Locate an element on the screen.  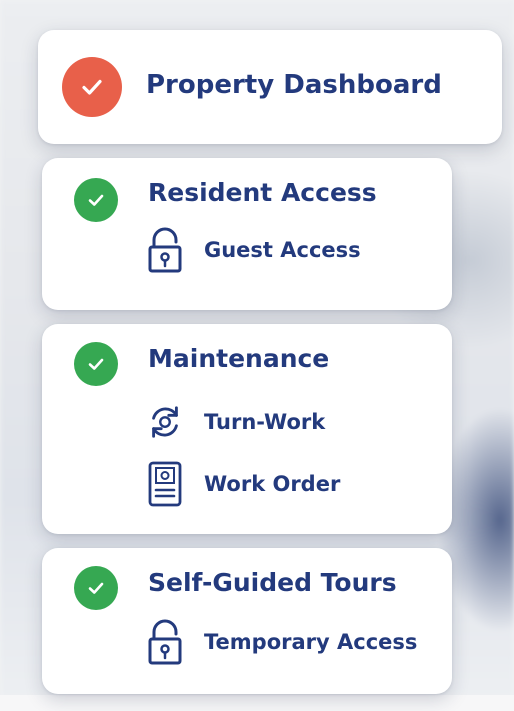
refresh-gear-icon is located at coordinates (165, 422).